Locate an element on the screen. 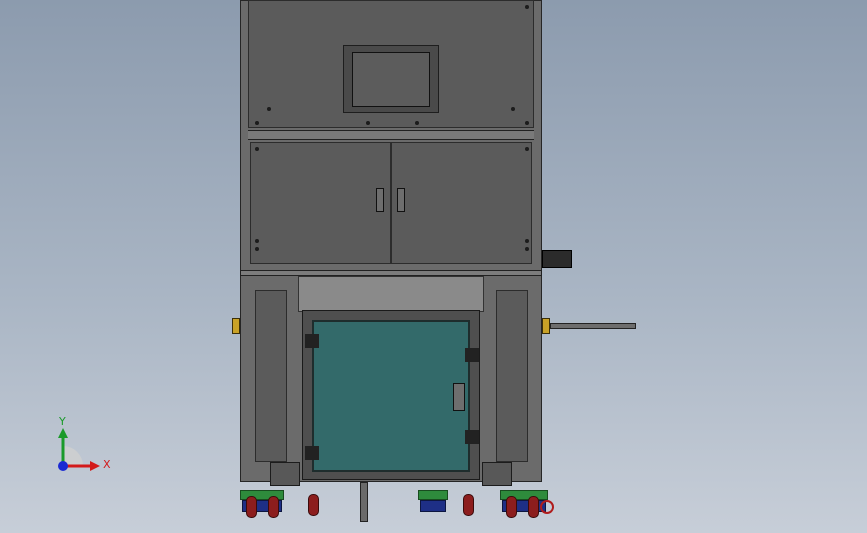 This screenshot has width=867, height=533. base-column-left is located at coordinates (271, 376).